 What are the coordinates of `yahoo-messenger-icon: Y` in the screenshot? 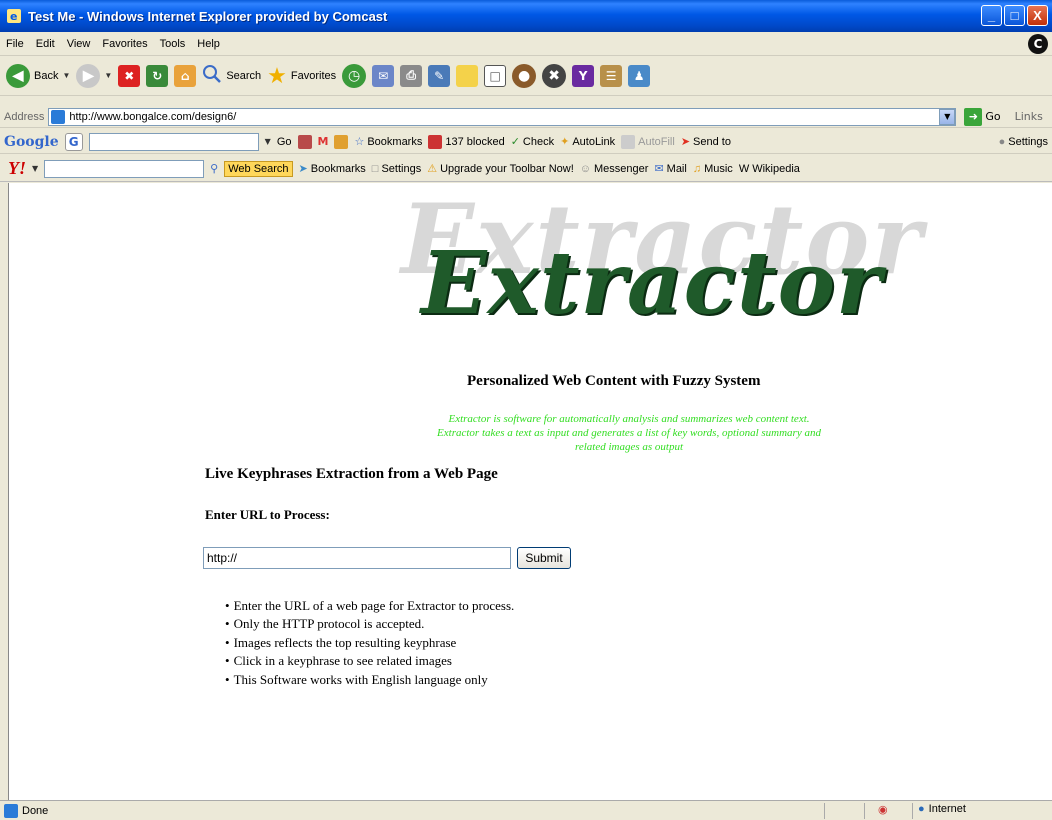 It's located at (583, 75).